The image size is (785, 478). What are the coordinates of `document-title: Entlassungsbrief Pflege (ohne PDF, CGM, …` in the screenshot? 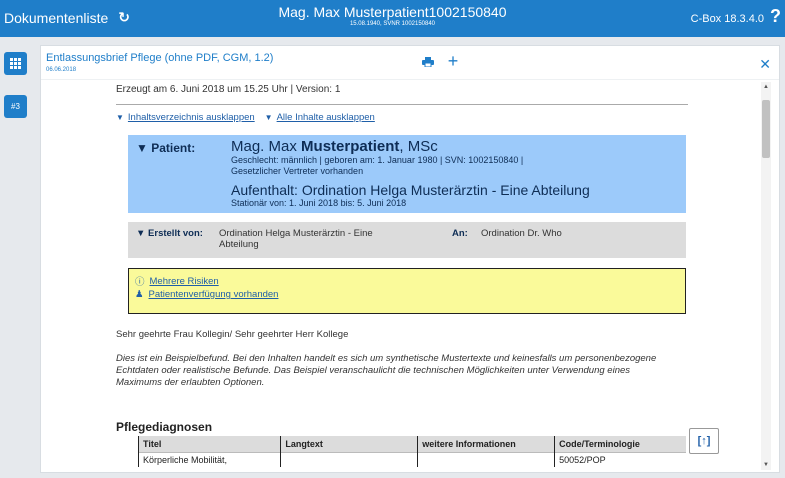 It's located at (160, 58).